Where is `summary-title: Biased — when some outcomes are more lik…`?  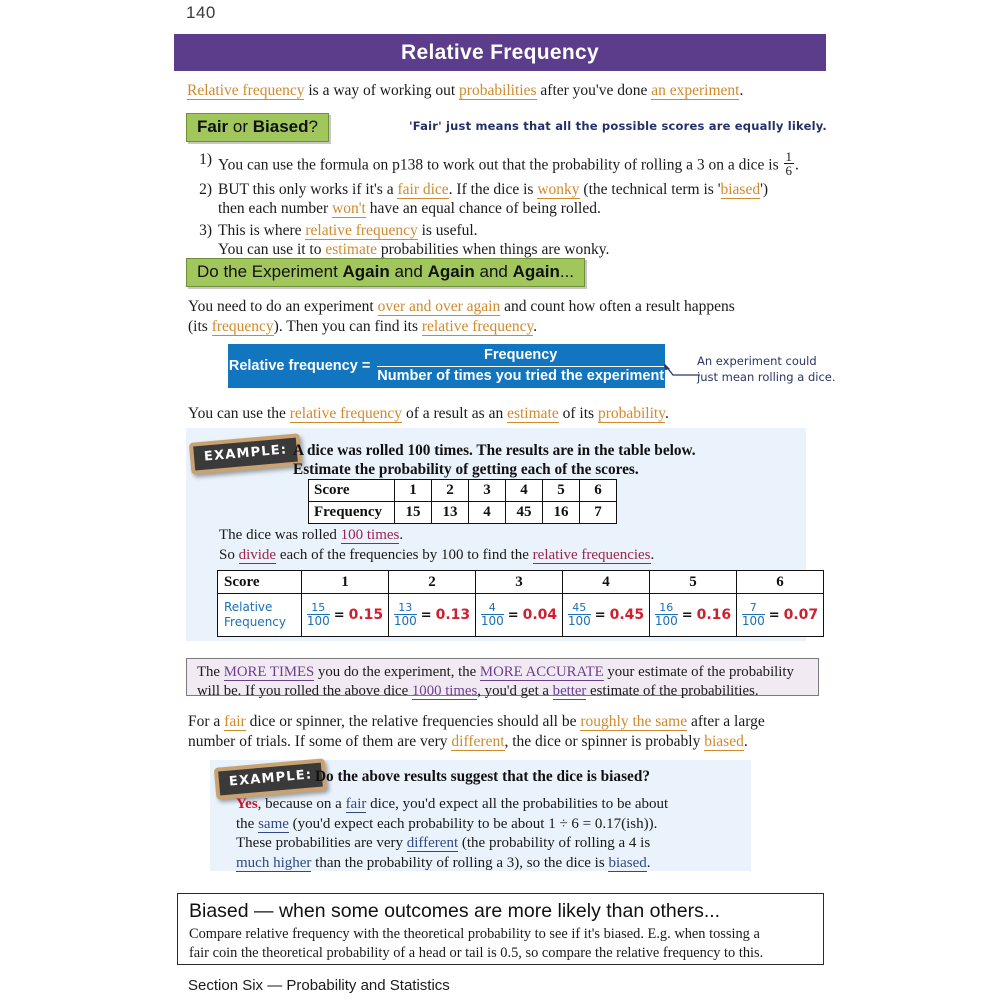 summary-title: Biased — when some outcomes are more lik… is located at coordinates (455, 911).